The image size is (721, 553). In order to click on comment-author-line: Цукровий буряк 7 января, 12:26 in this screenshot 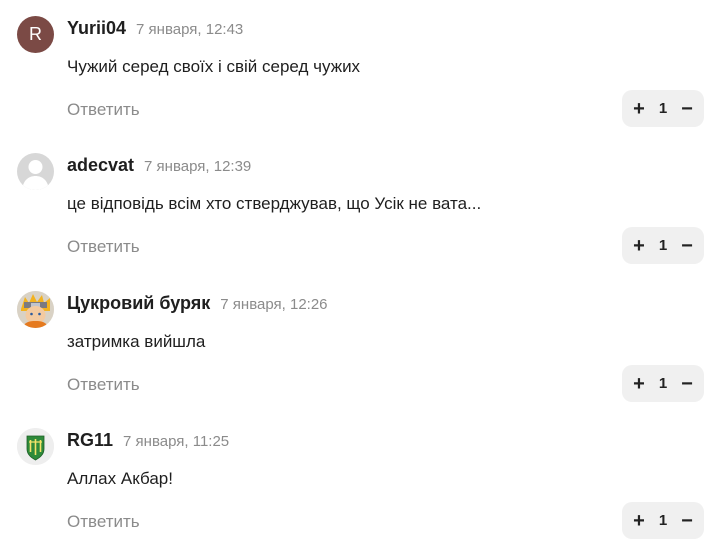, I will do `click(197, 303)`.